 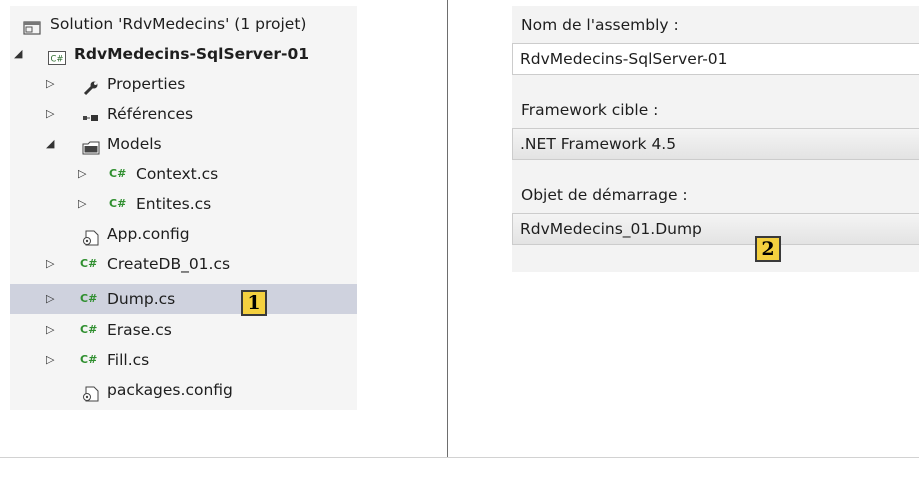 I want to click on tree-item-project: ◢ C# RdvMedecins-SqlServer-01, so click(x=183, y=54).